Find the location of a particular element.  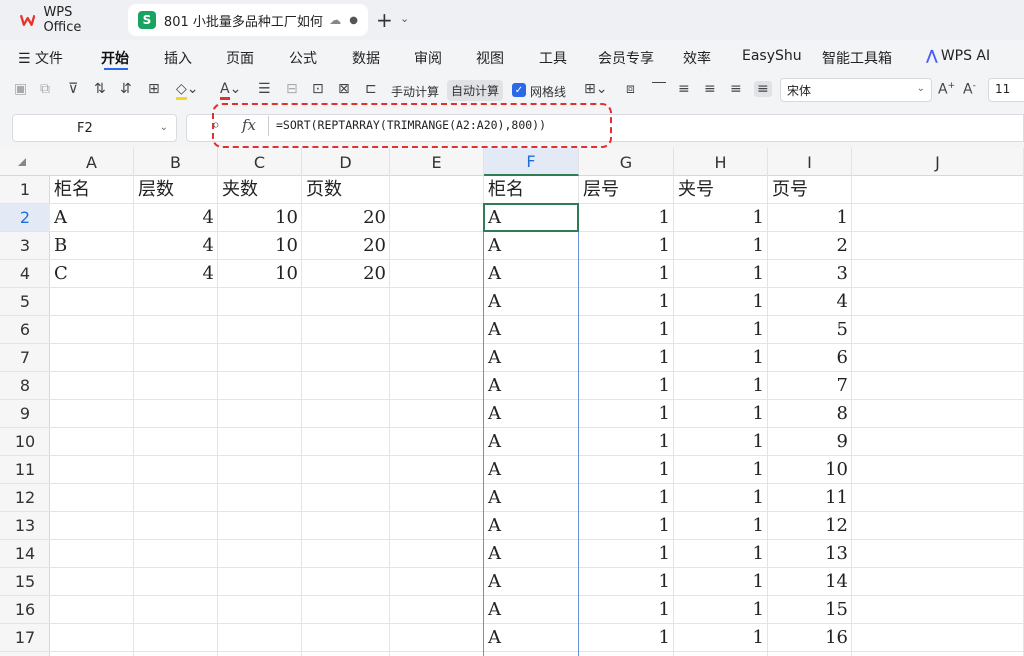

cell-d3: 20 is located at coordinates (346, 246).